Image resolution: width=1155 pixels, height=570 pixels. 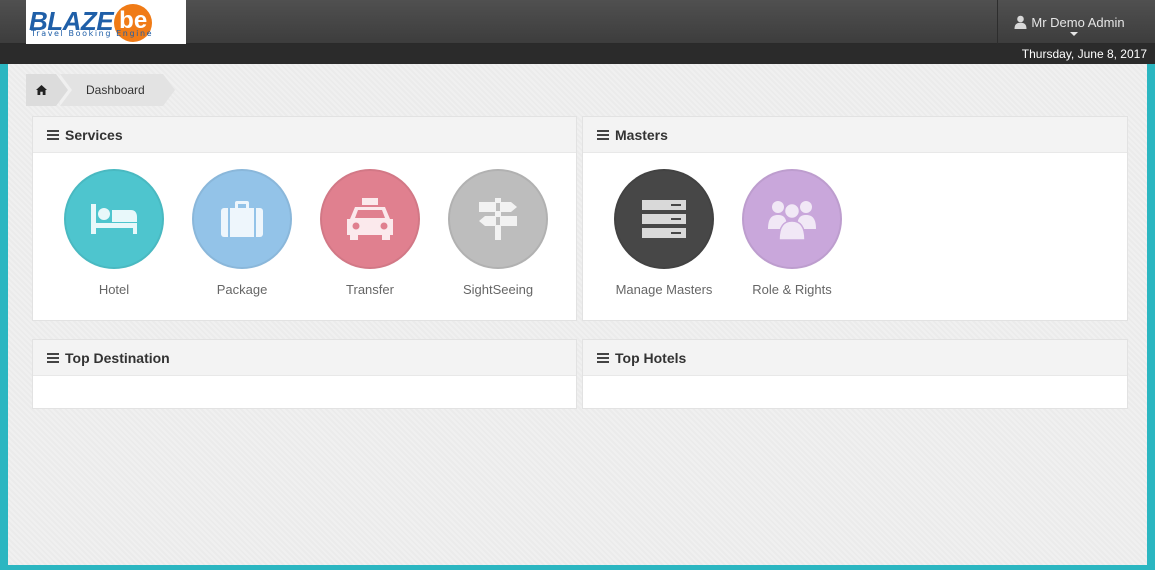 I want to click on top-hotels-panel: Top Hotels, so click(x=855, y=374).